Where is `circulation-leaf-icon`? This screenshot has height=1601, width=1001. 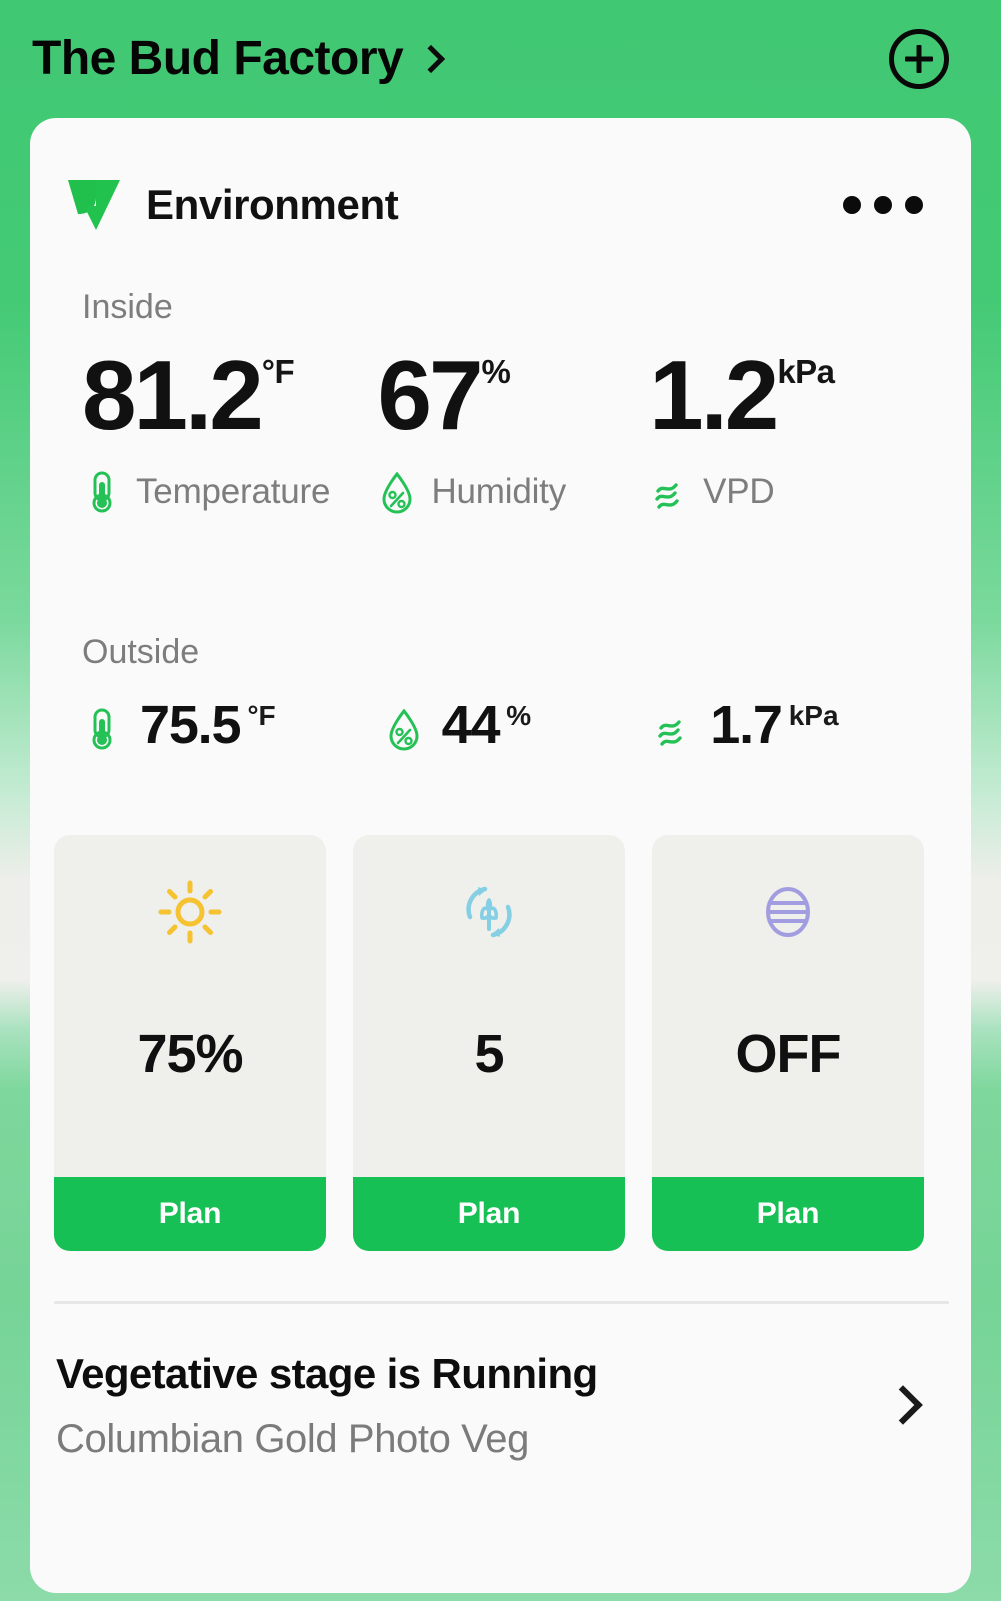 circulation-leaf-icon is located at coordinates (489, 912).